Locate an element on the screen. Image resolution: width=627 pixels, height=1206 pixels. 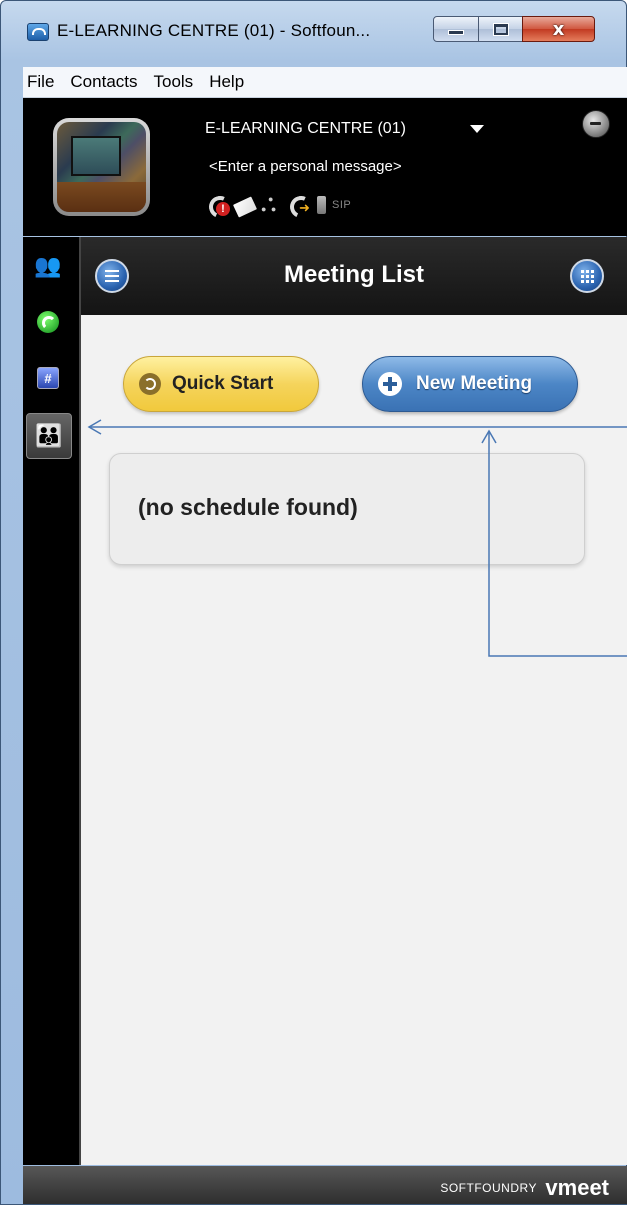
close-icon: x is located at coordinates (558, 29).